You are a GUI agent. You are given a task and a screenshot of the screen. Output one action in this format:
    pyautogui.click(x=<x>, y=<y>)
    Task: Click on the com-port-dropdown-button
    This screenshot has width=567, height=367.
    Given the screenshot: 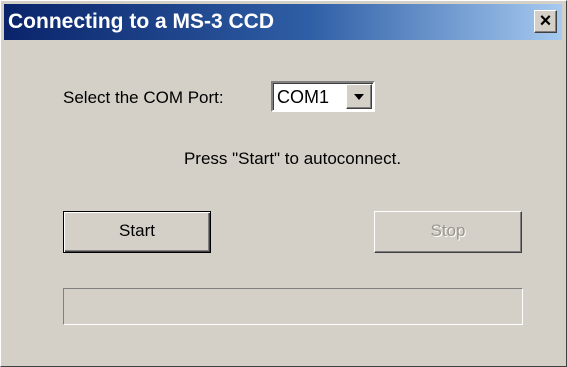 What is the action you would take?
    pyautogui.click(x=359, y=96)
    